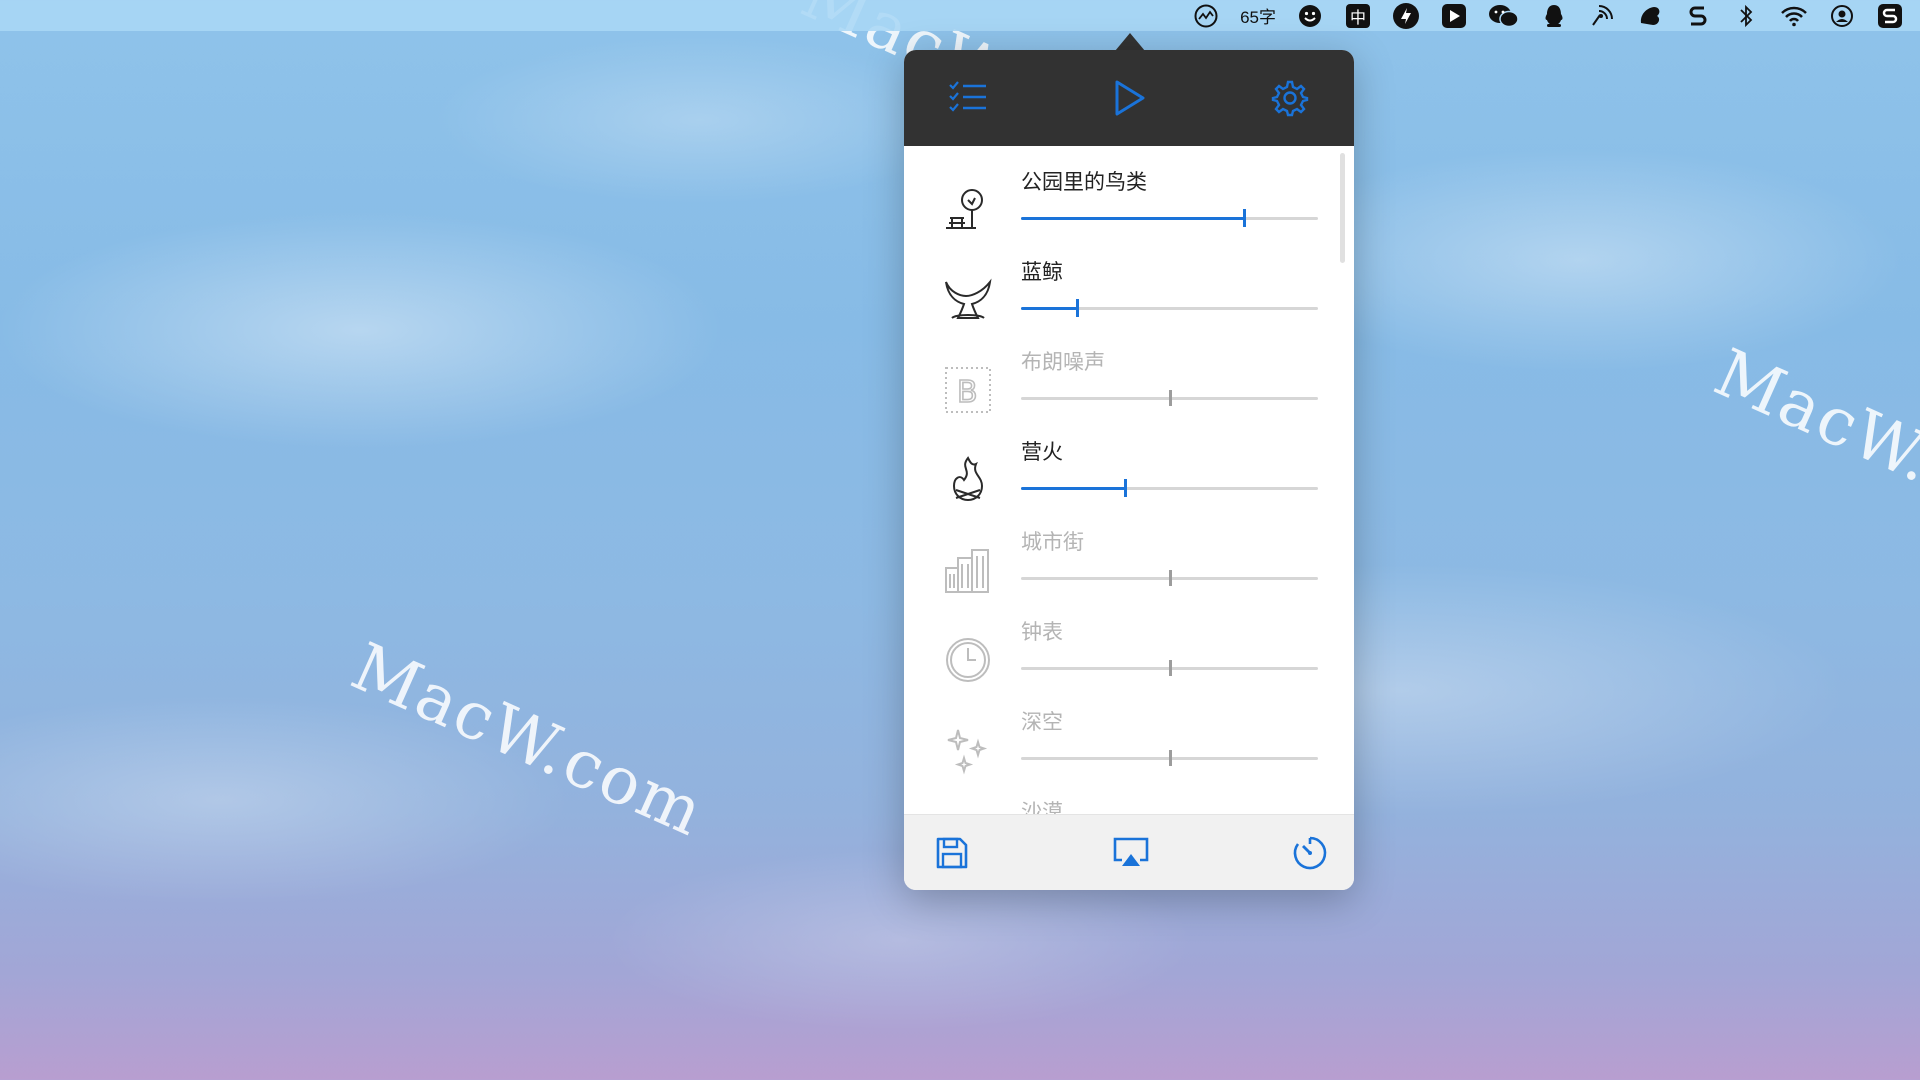  I want to click on settings-gear-icon, so click(1290, 98).